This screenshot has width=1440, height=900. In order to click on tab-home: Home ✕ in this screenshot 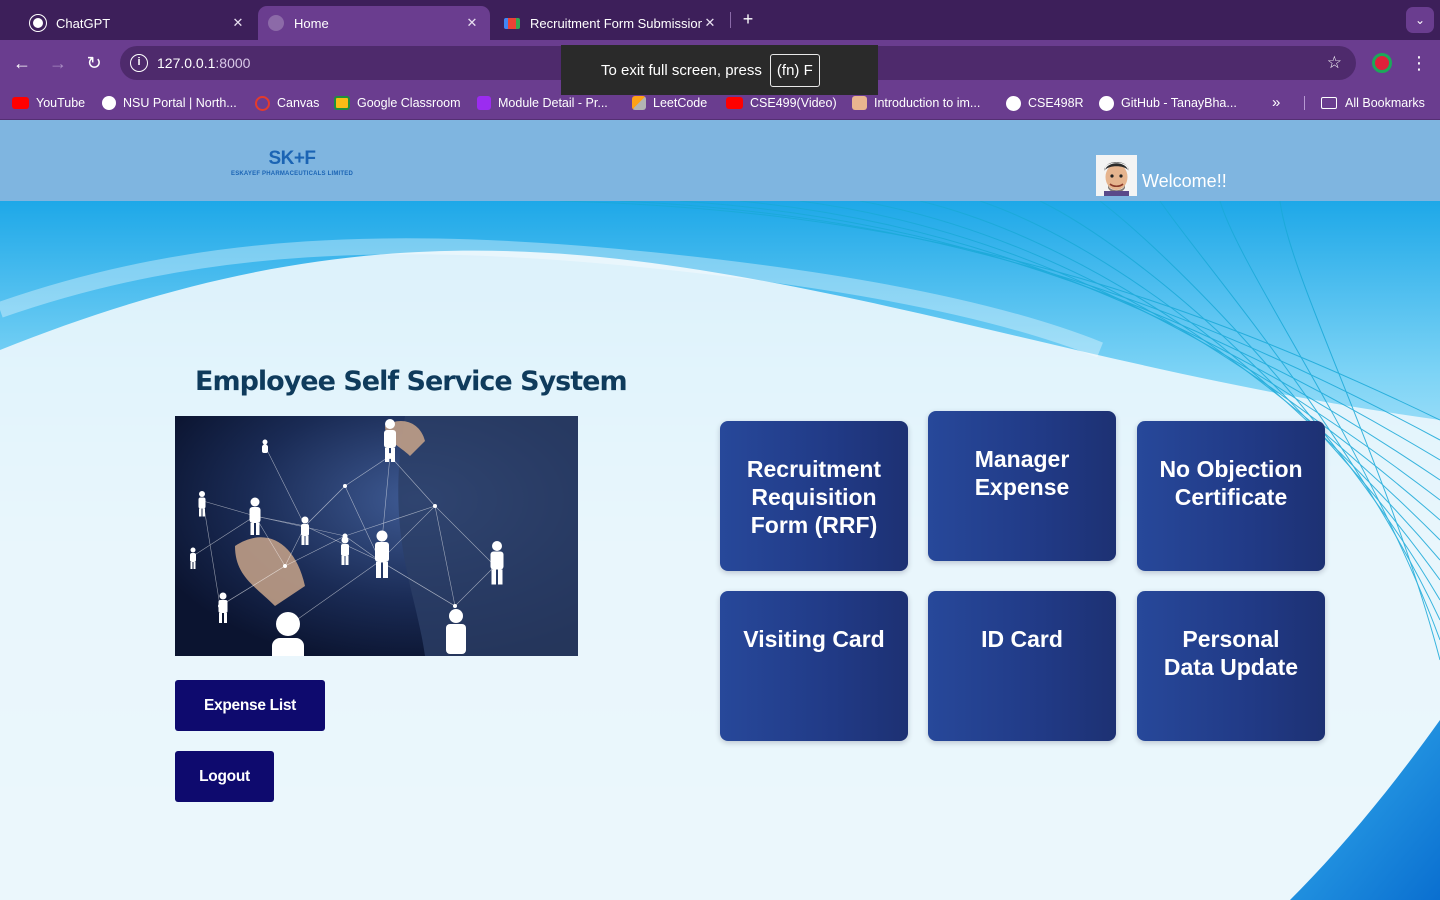, I will do `click(374, 23)`.